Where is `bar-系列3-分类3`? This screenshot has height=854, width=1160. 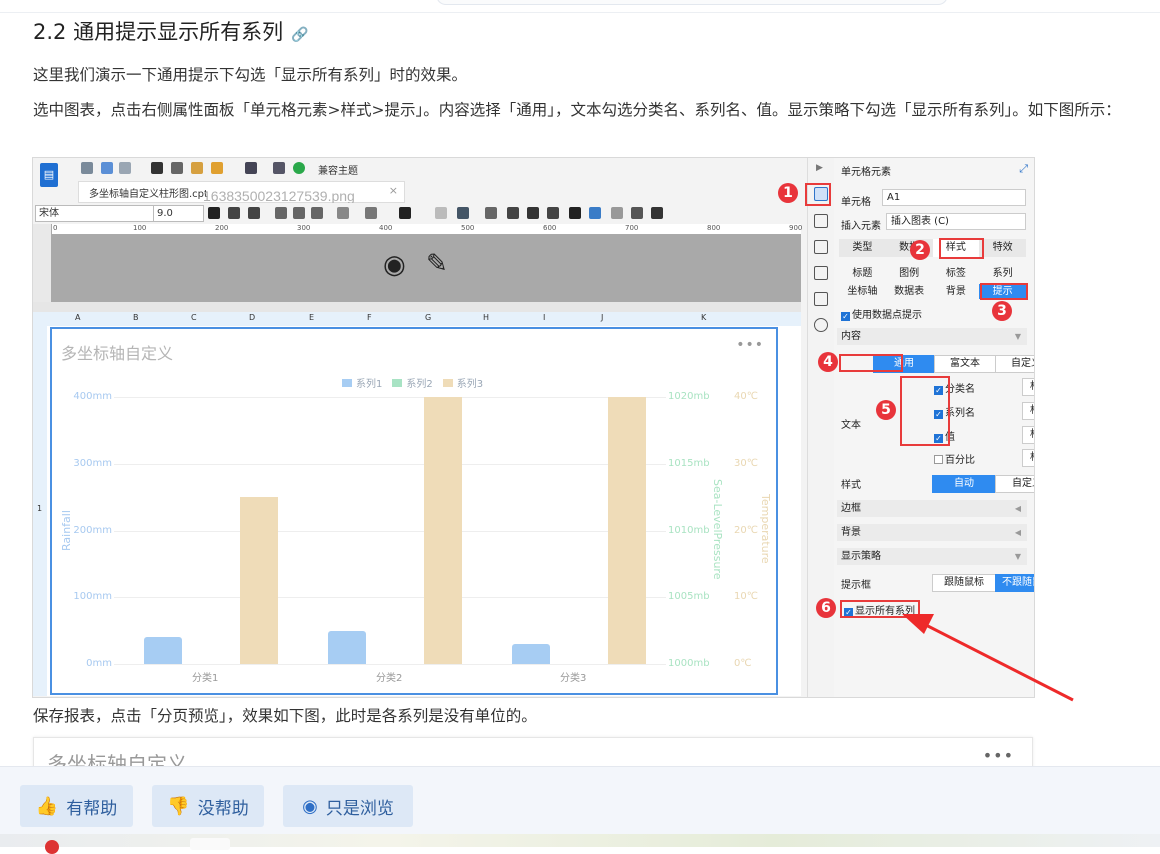
bar-系列3-分类3 is located at coordinates (627, 530).